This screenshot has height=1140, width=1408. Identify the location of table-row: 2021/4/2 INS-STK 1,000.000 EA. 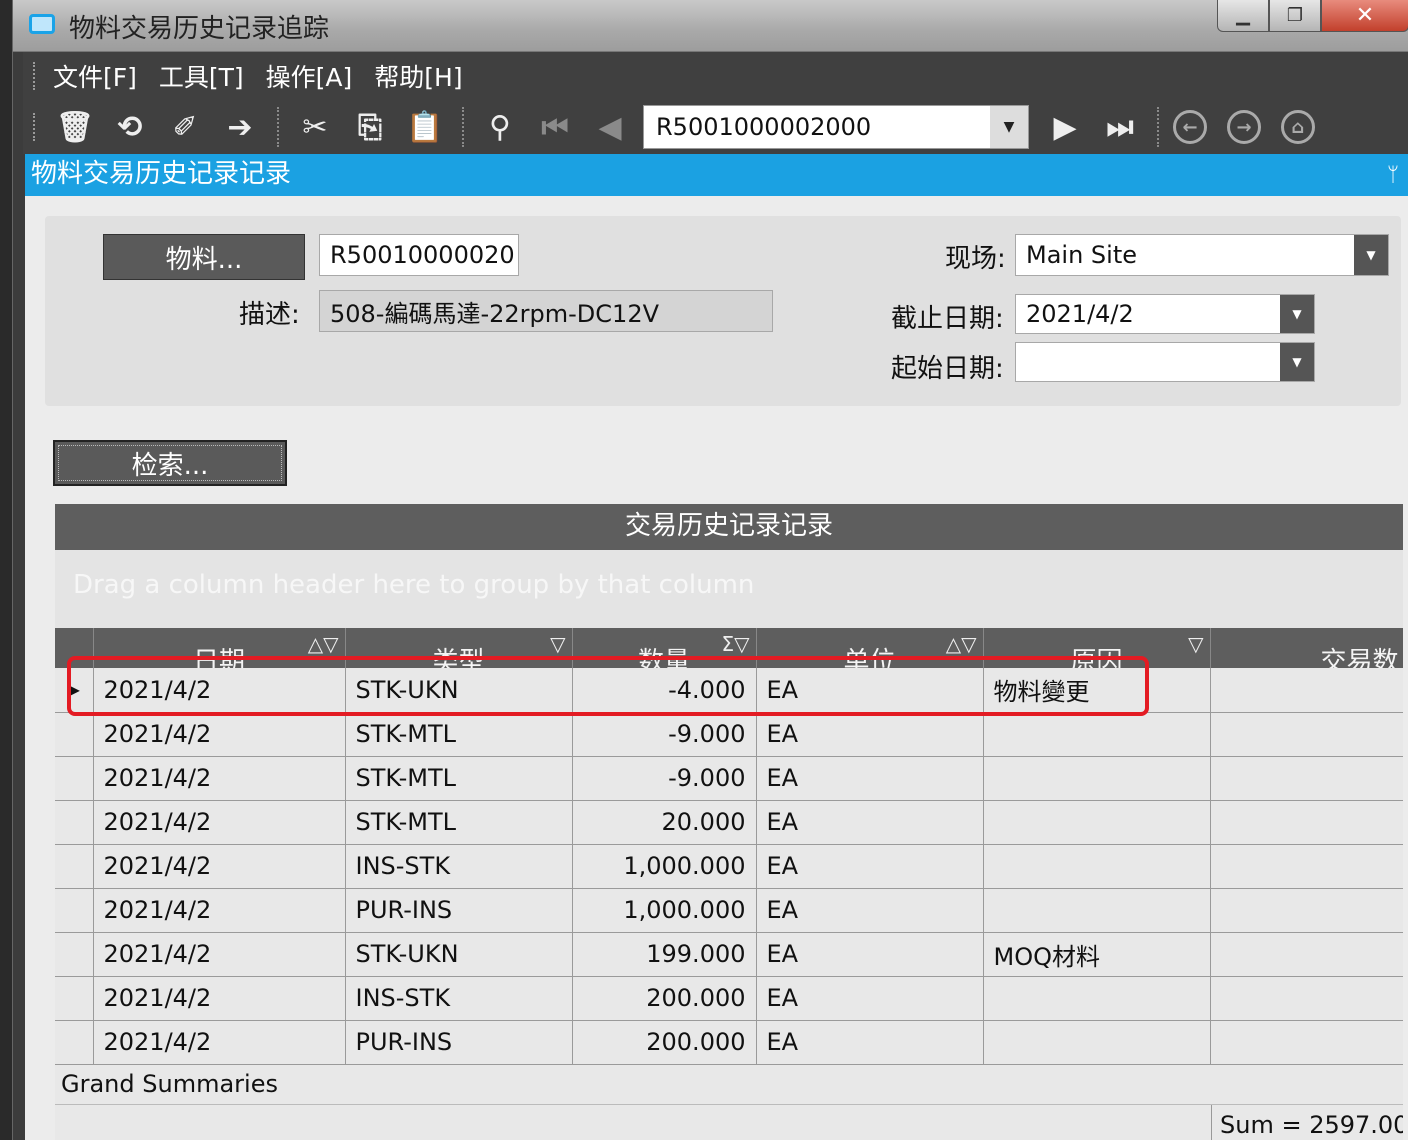
(729, 866).